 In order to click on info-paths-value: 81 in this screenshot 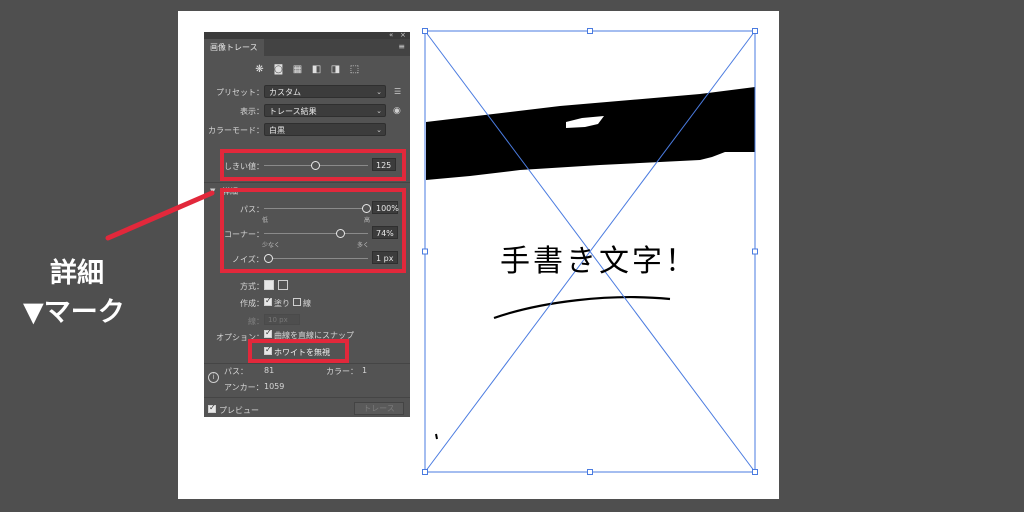, I will do `click(269, 370)`.